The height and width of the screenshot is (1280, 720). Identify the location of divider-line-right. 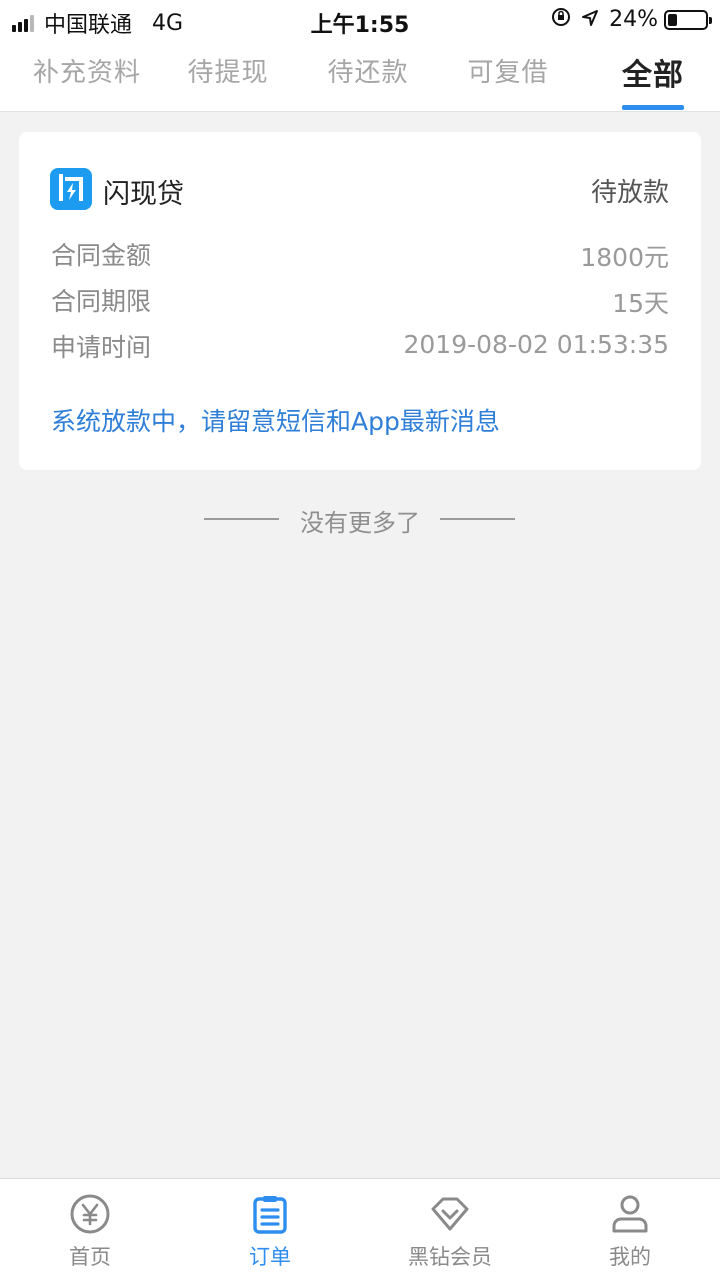
(477, 519).